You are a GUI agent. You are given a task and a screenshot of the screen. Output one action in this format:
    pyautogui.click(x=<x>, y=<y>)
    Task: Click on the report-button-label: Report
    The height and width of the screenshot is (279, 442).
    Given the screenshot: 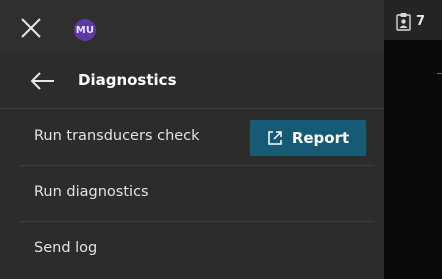 What is the action you would take?
    pyautogui.click(x=320, y=138)
    